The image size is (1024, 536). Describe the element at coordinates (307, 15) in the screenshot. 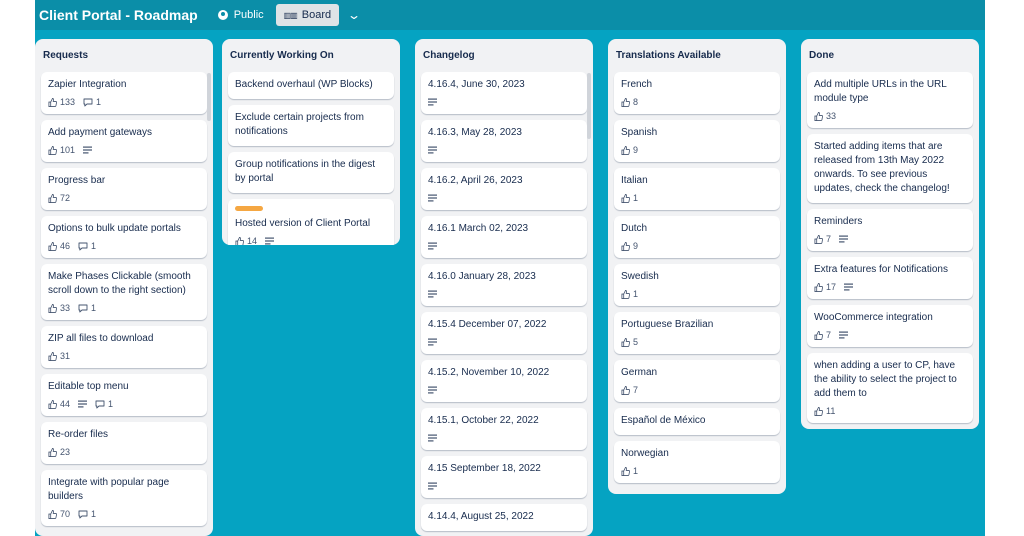

I see `board-view-button: ▥▥ Board` at that location.